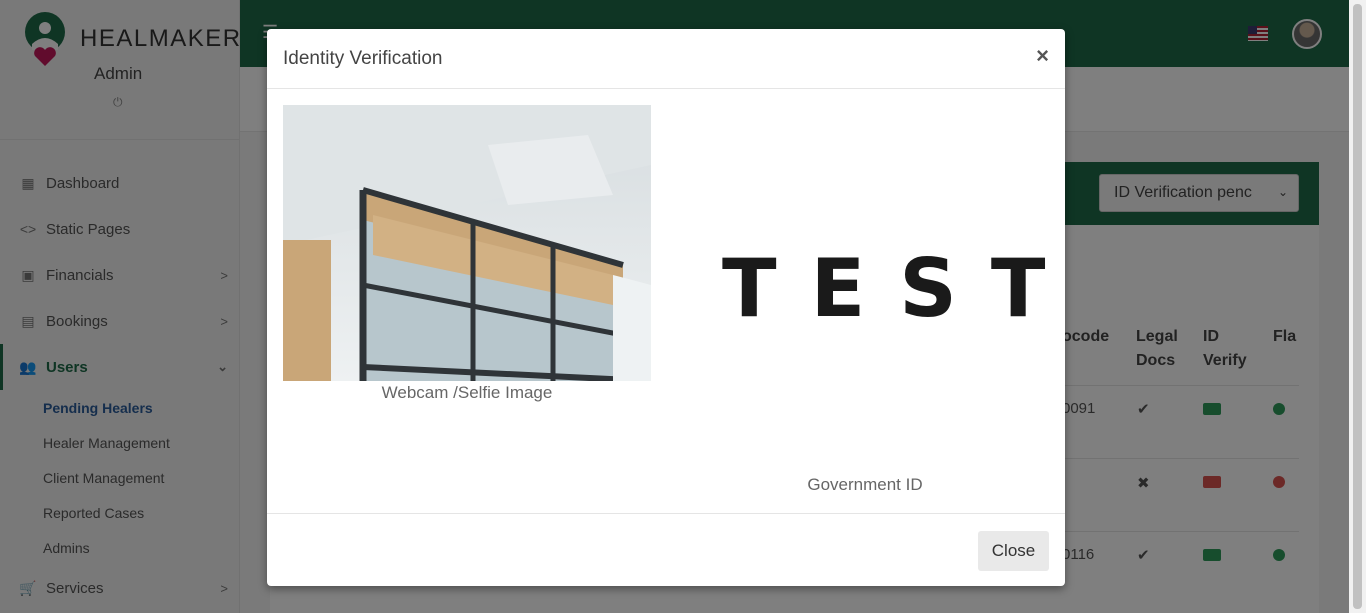 Image resolution: width=1366 pixels, height=613 pixels. What do you see at coordinates (363, 58) in the screenshot?
I see `modal-title: Identity Verification` at bounding box center [363, 58].